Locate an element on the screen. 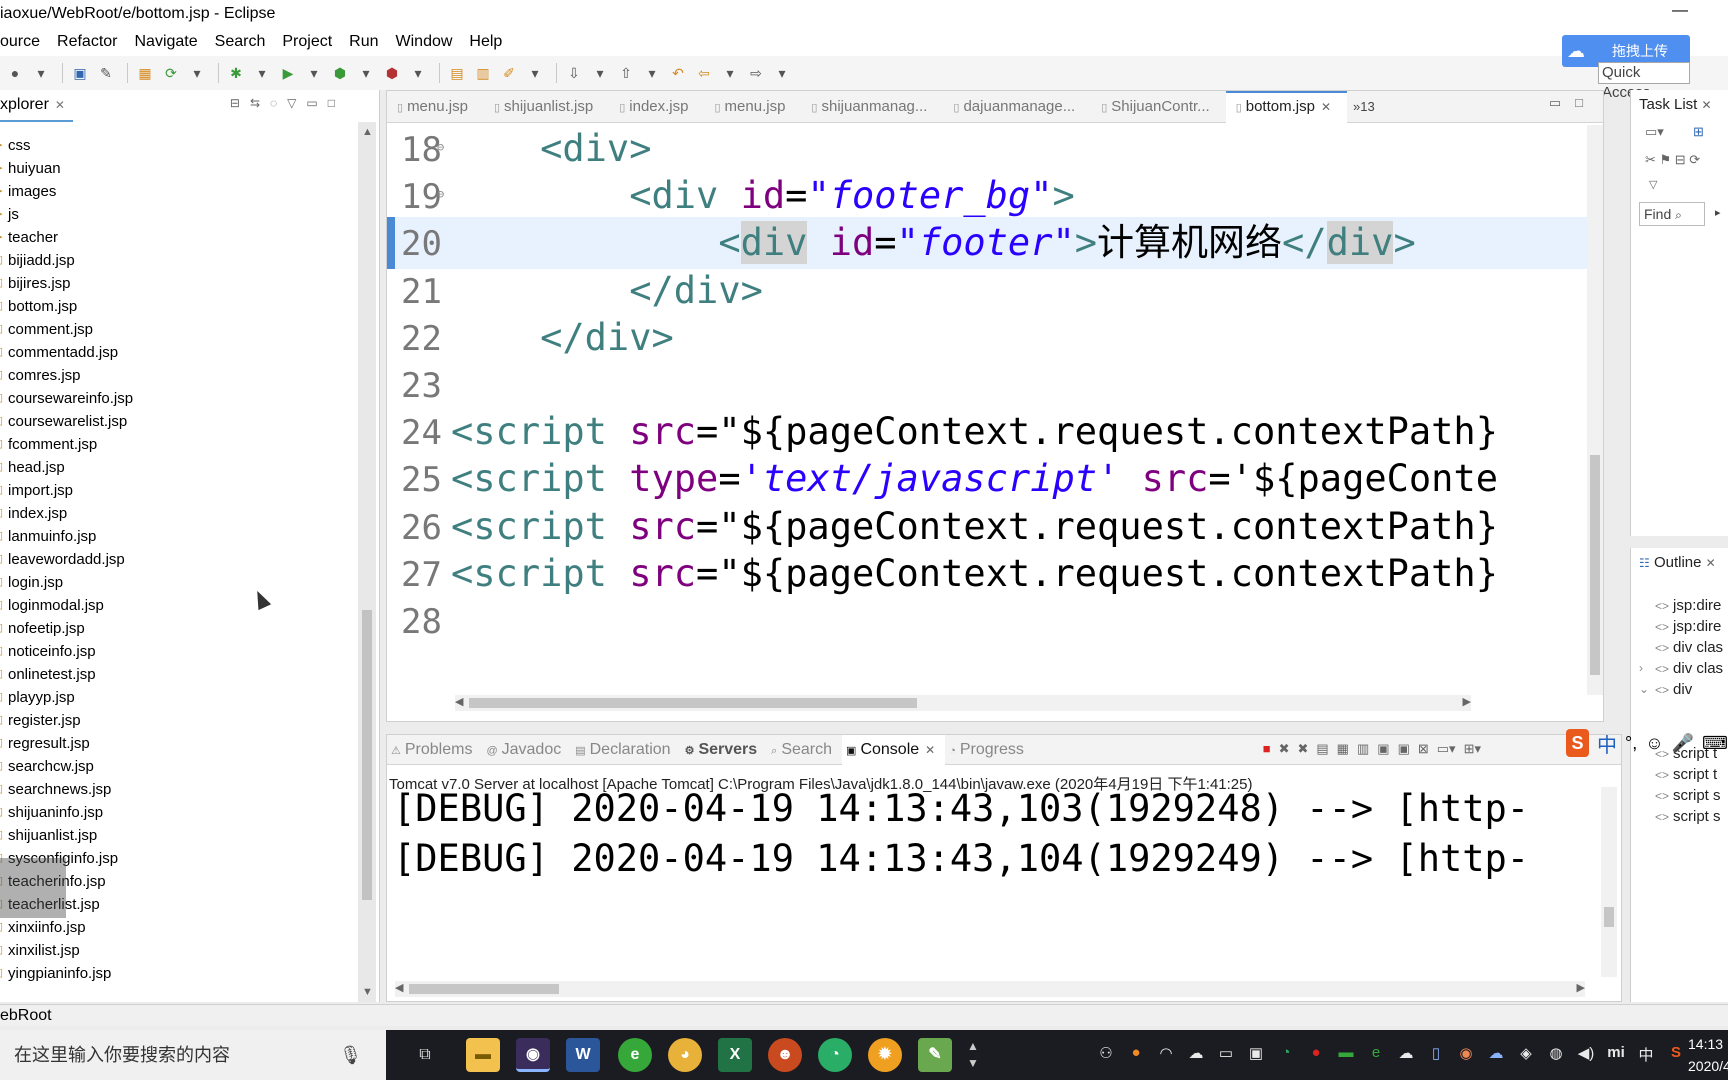 This screenshot has height=1080, width=1728. tree-item: ▯ commentadd.jsp is located at coordinates (178, 352).